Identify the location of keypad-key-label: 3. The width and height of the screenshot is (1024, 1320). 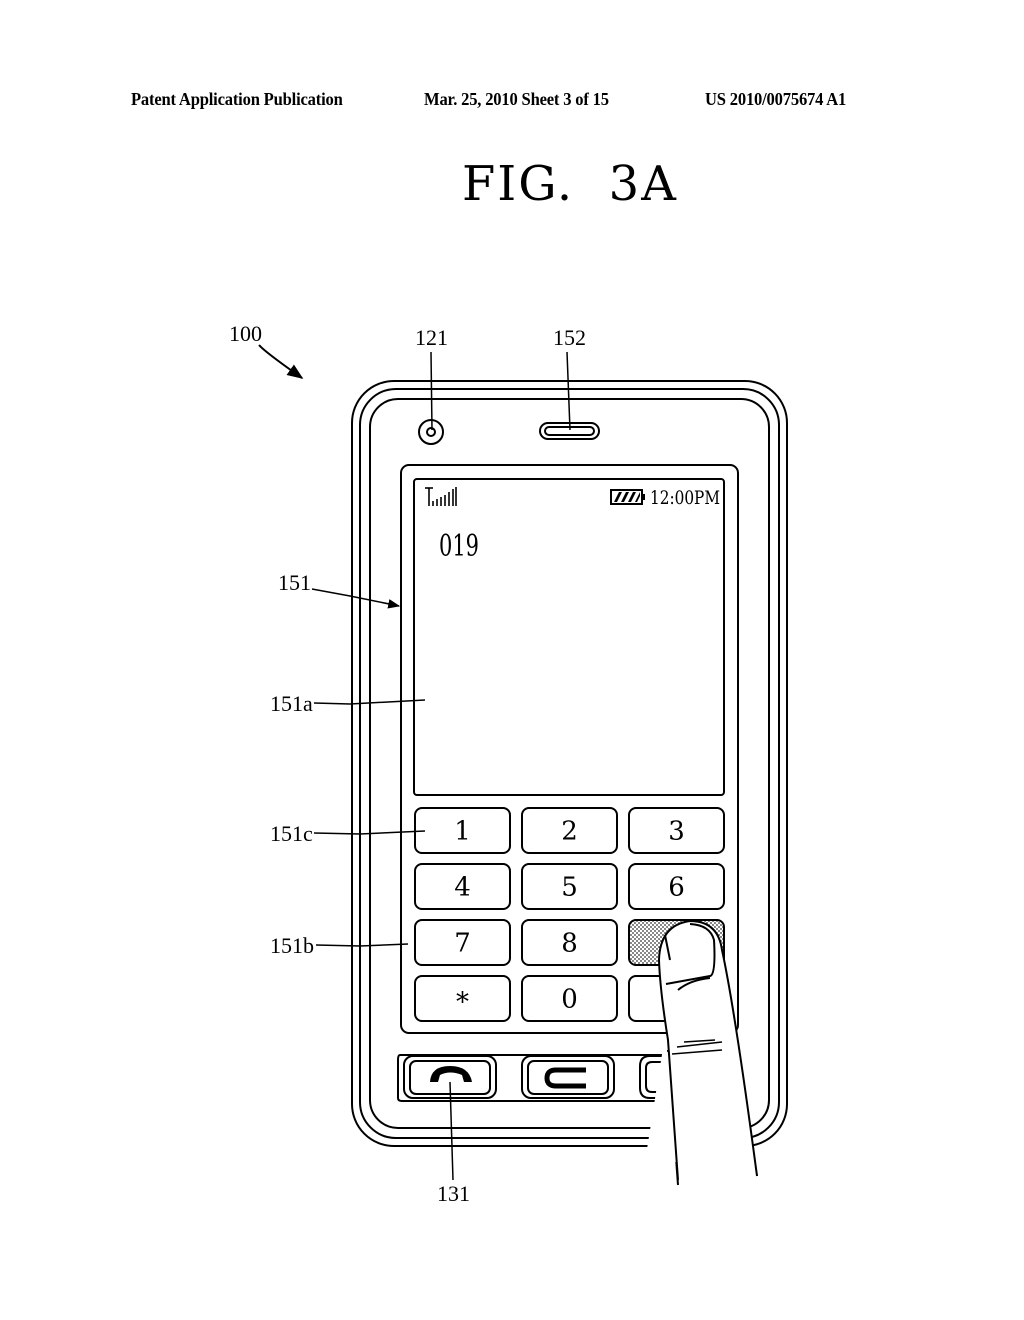
(676, 832).